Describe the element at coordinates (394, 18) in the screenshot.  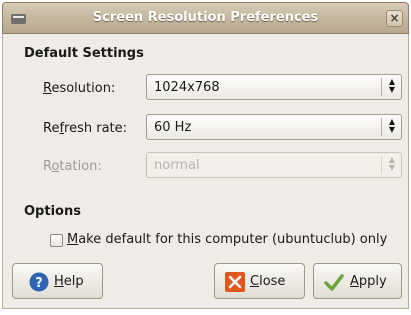
I see `window-close-icon: ×` at that location.